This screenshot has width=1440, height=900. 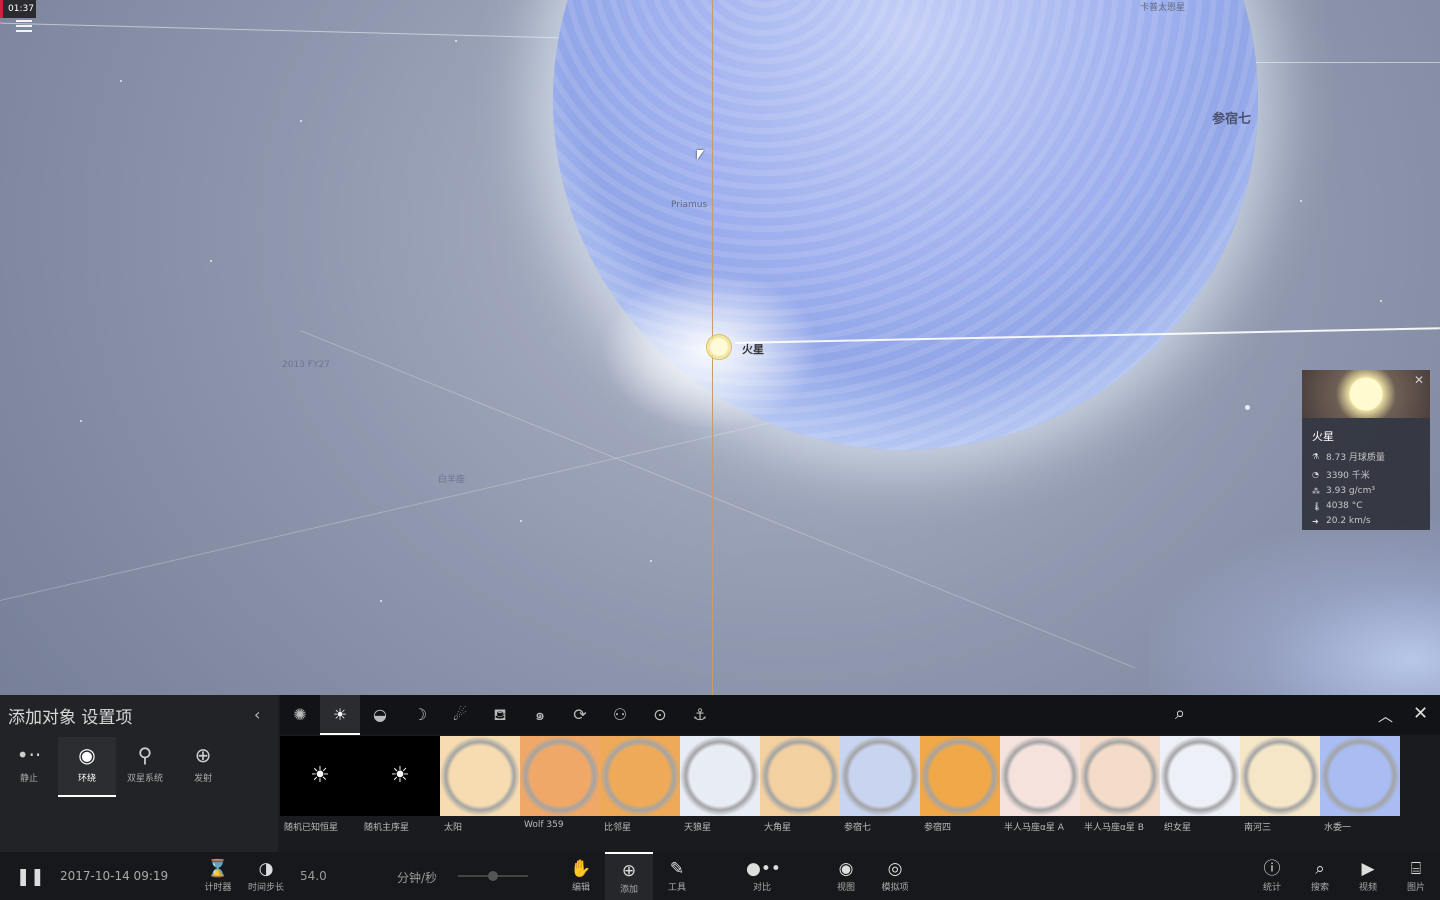 I want to click on star-item: 参宿七, so click(x=880, y=794).